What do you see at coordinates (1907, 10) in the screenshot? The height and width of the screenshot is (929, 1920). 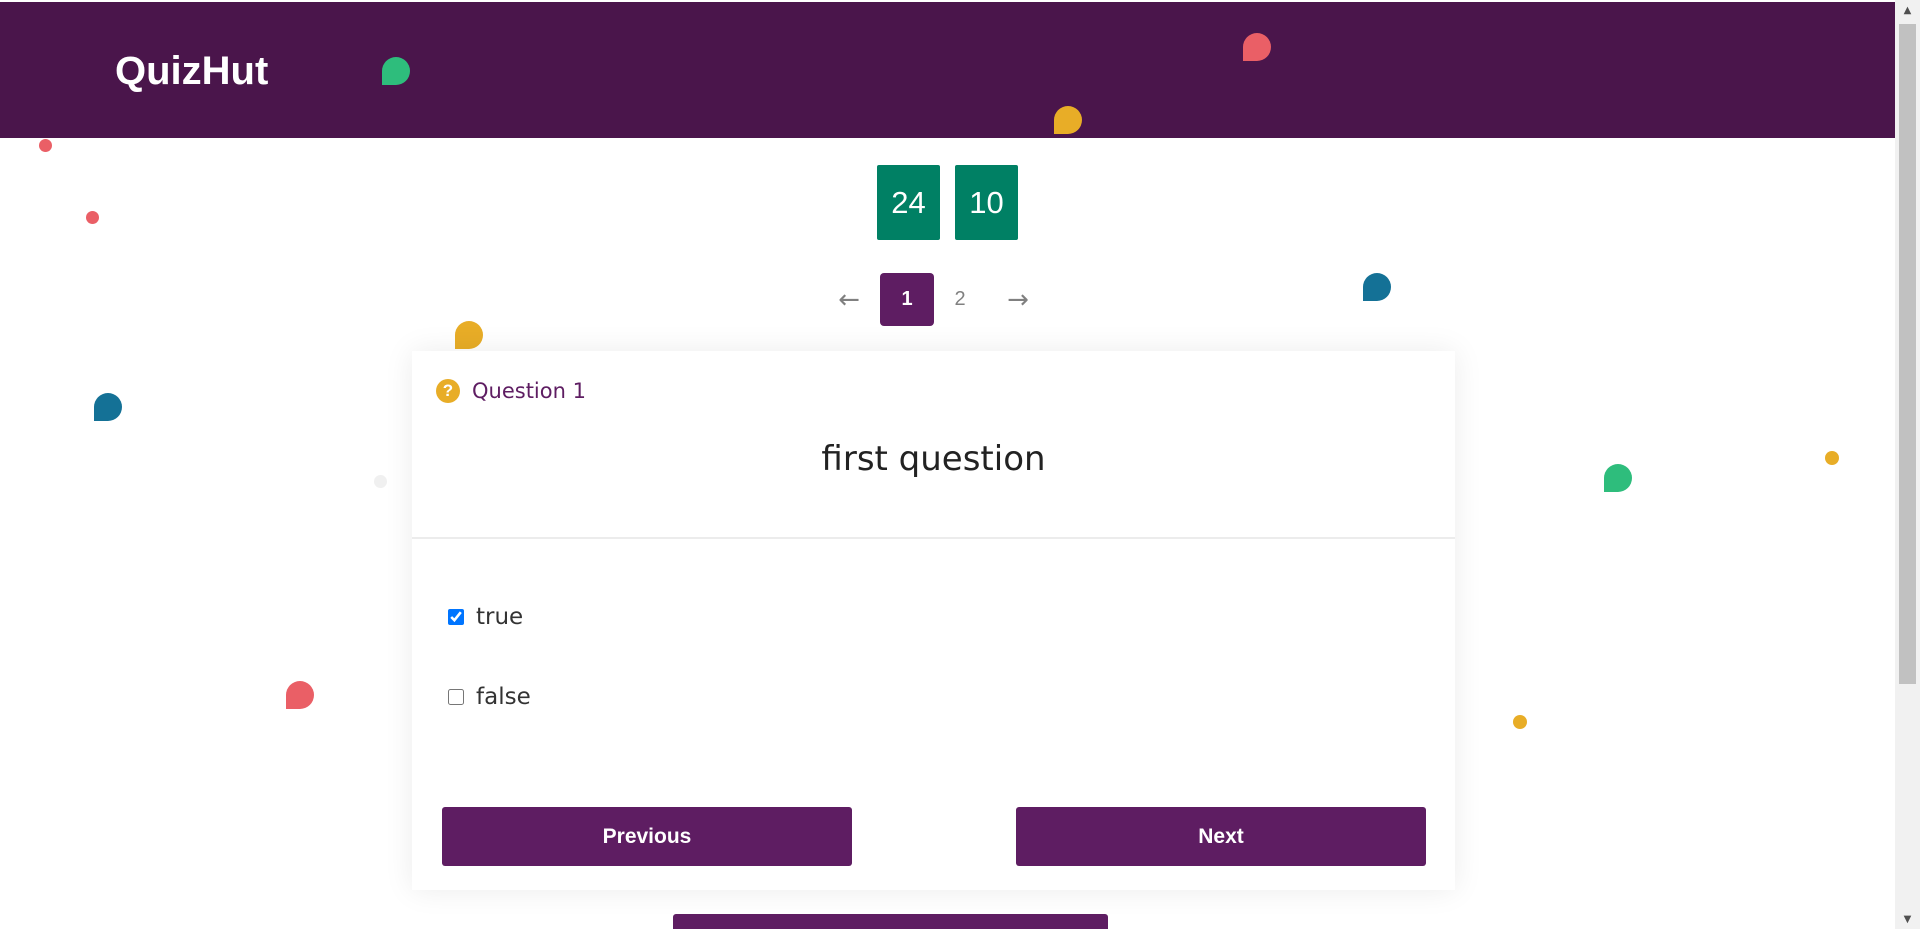 I see `scroll-up-arrow-icon: ▲` at bounding box center [1907, 10].